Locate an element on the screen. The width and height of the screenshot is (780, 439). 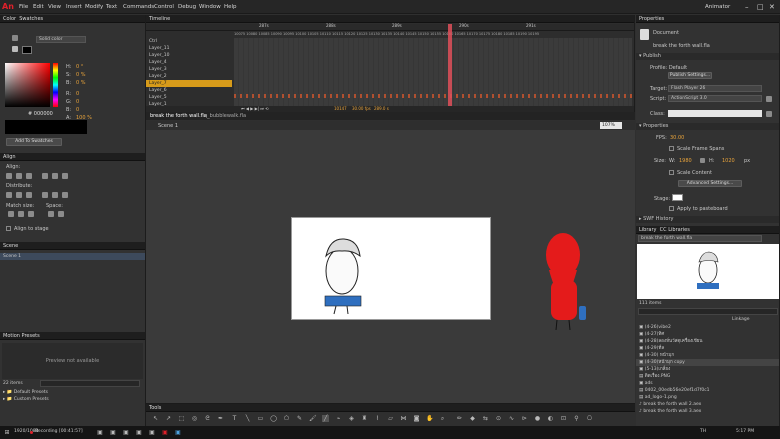
target-select: Flash Player 26 is located at coordinates (715, 88).